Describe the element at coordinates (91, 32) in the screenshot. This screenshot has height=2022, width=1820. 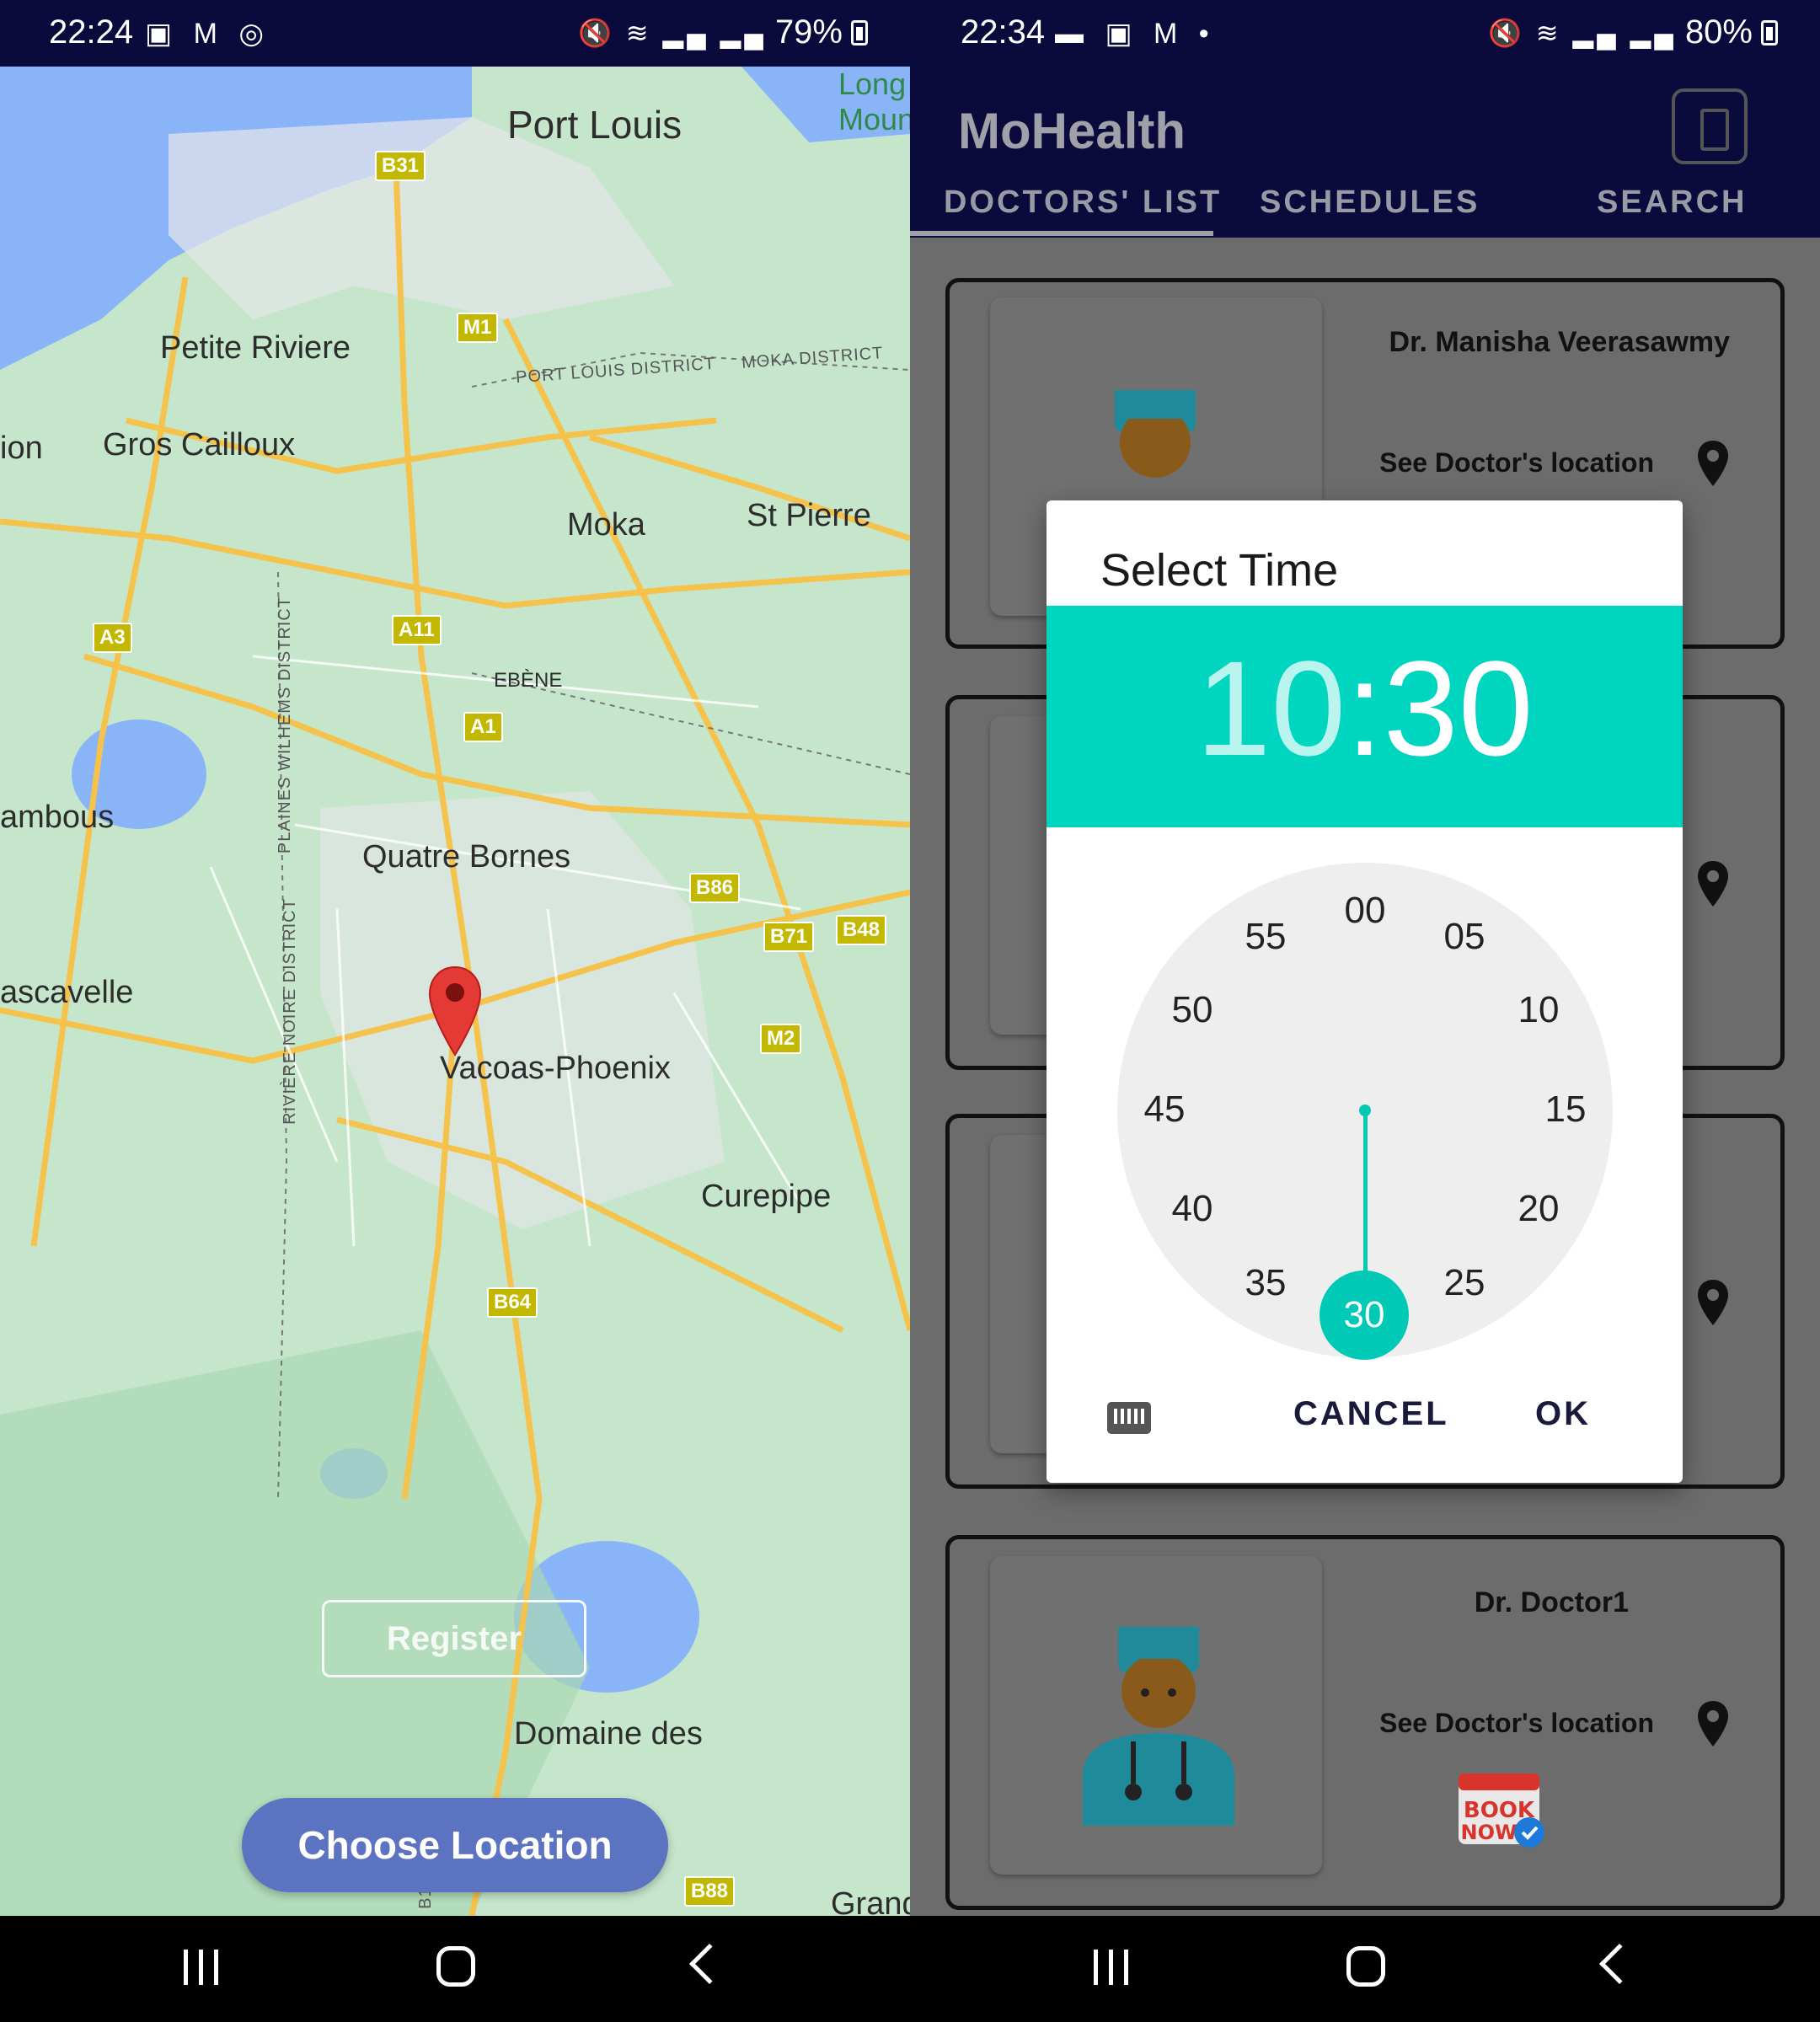
I see `status-time: 22:24` at that location.